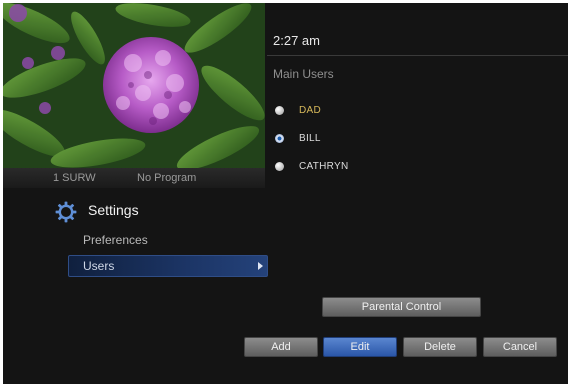 Image resolution: width=571 pixels, height=387 pixels. What do you see at coordinates (115, 240) in the screenshot?
I see `menu-item-preferences: Preferences` at bounding box center [115, 240].